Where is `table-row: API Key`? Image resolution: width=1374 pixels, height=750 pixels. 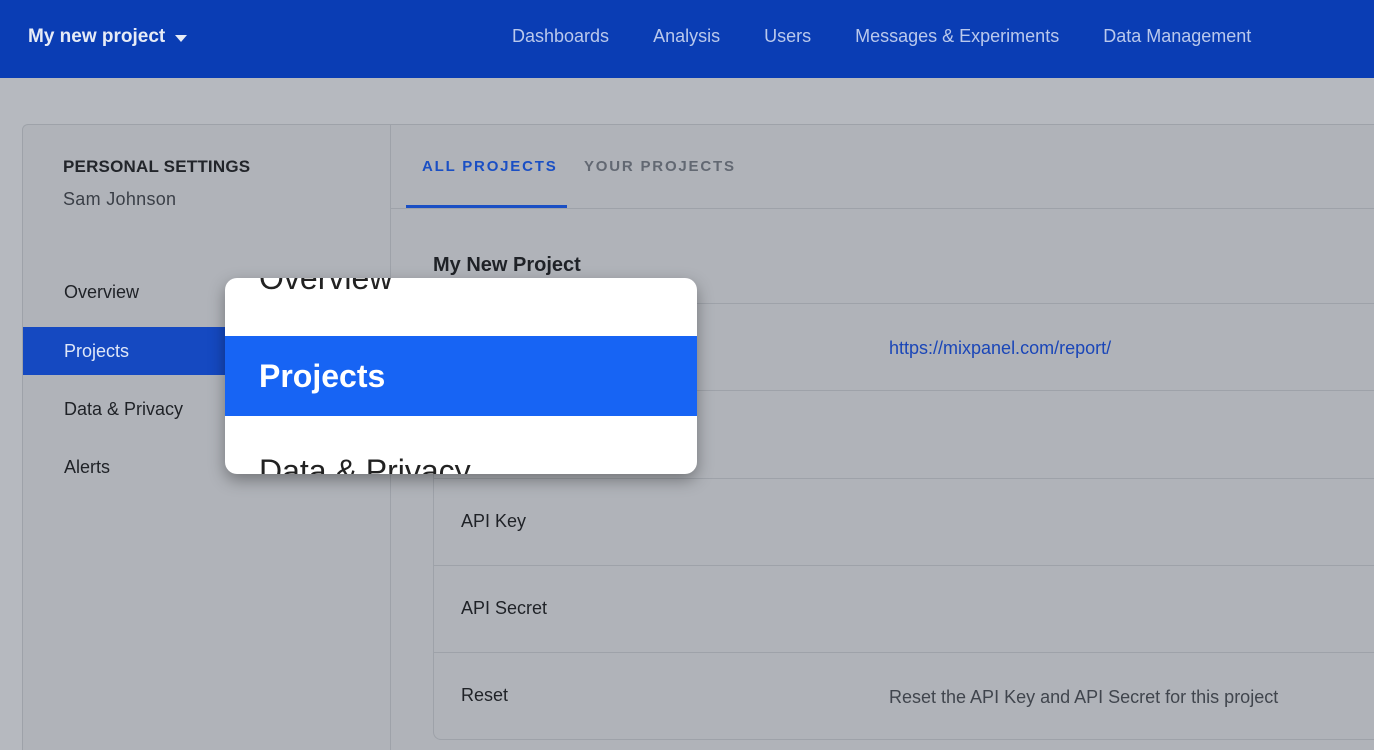
table-row: API Key is located at coordinates (904, 522).